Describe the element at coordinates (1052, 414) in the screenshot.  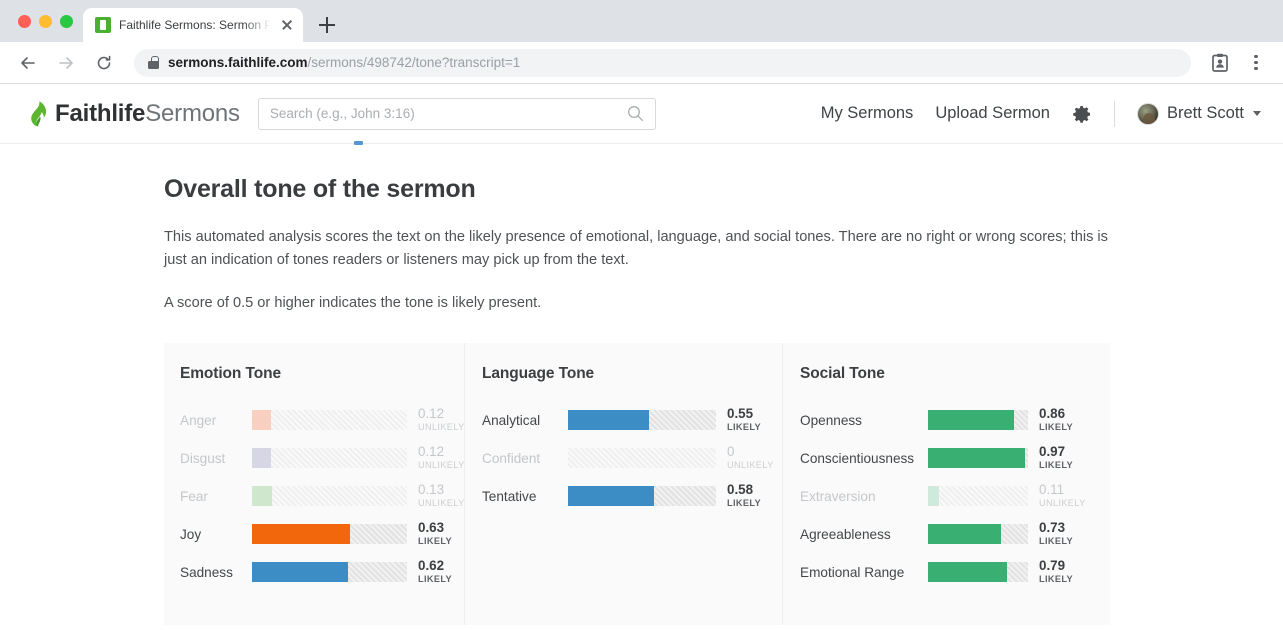
I see `tone-score-value: 0.86` at that location.